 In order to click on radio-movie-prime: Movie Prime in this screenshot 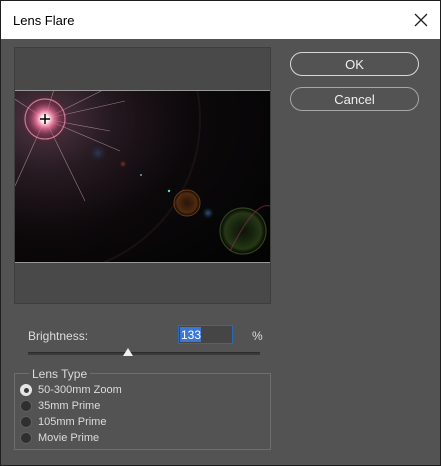, I will do `click(59, 438)`.